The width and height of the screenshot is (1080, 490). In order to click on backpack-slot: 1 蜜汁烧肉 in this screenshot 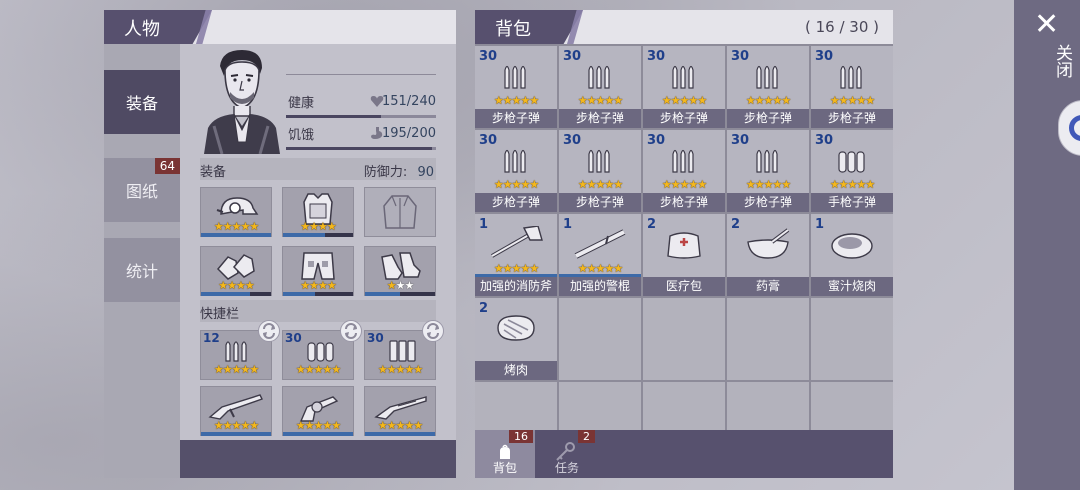, I will do `click(852, 255)`.